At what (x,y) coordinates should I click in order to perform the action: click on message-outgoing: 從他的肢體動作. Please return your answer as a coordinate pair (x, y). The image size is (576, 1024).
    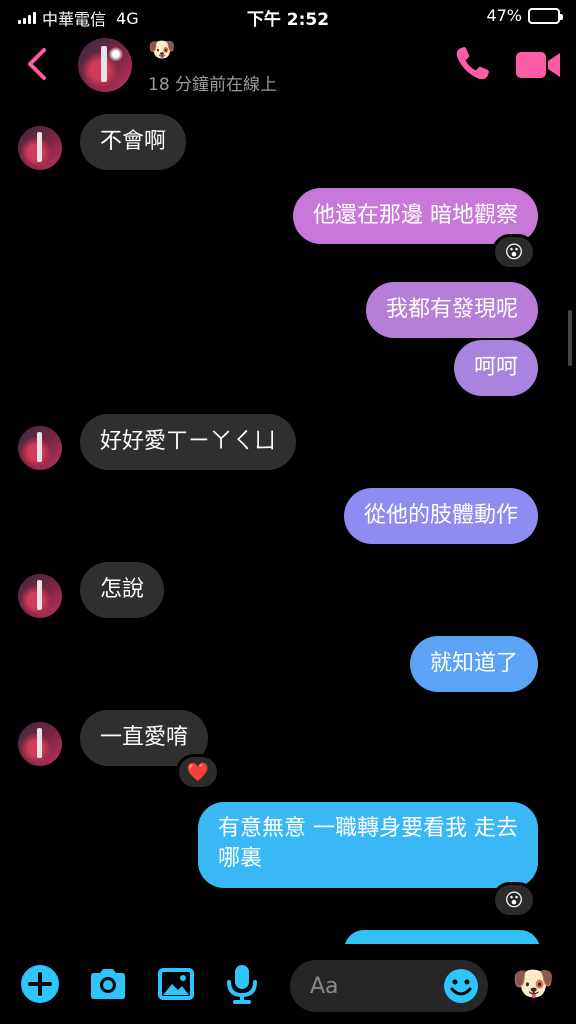
    Looking at the image, I should click on (440, 516).